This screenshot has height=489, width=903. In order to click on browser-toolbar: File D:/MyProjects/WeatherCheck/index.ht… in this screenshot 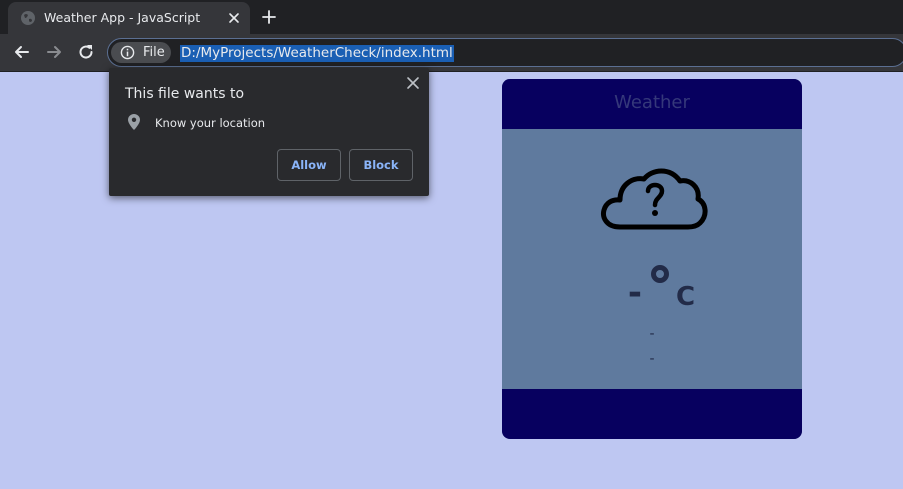, I will do `click(451, 53)`.